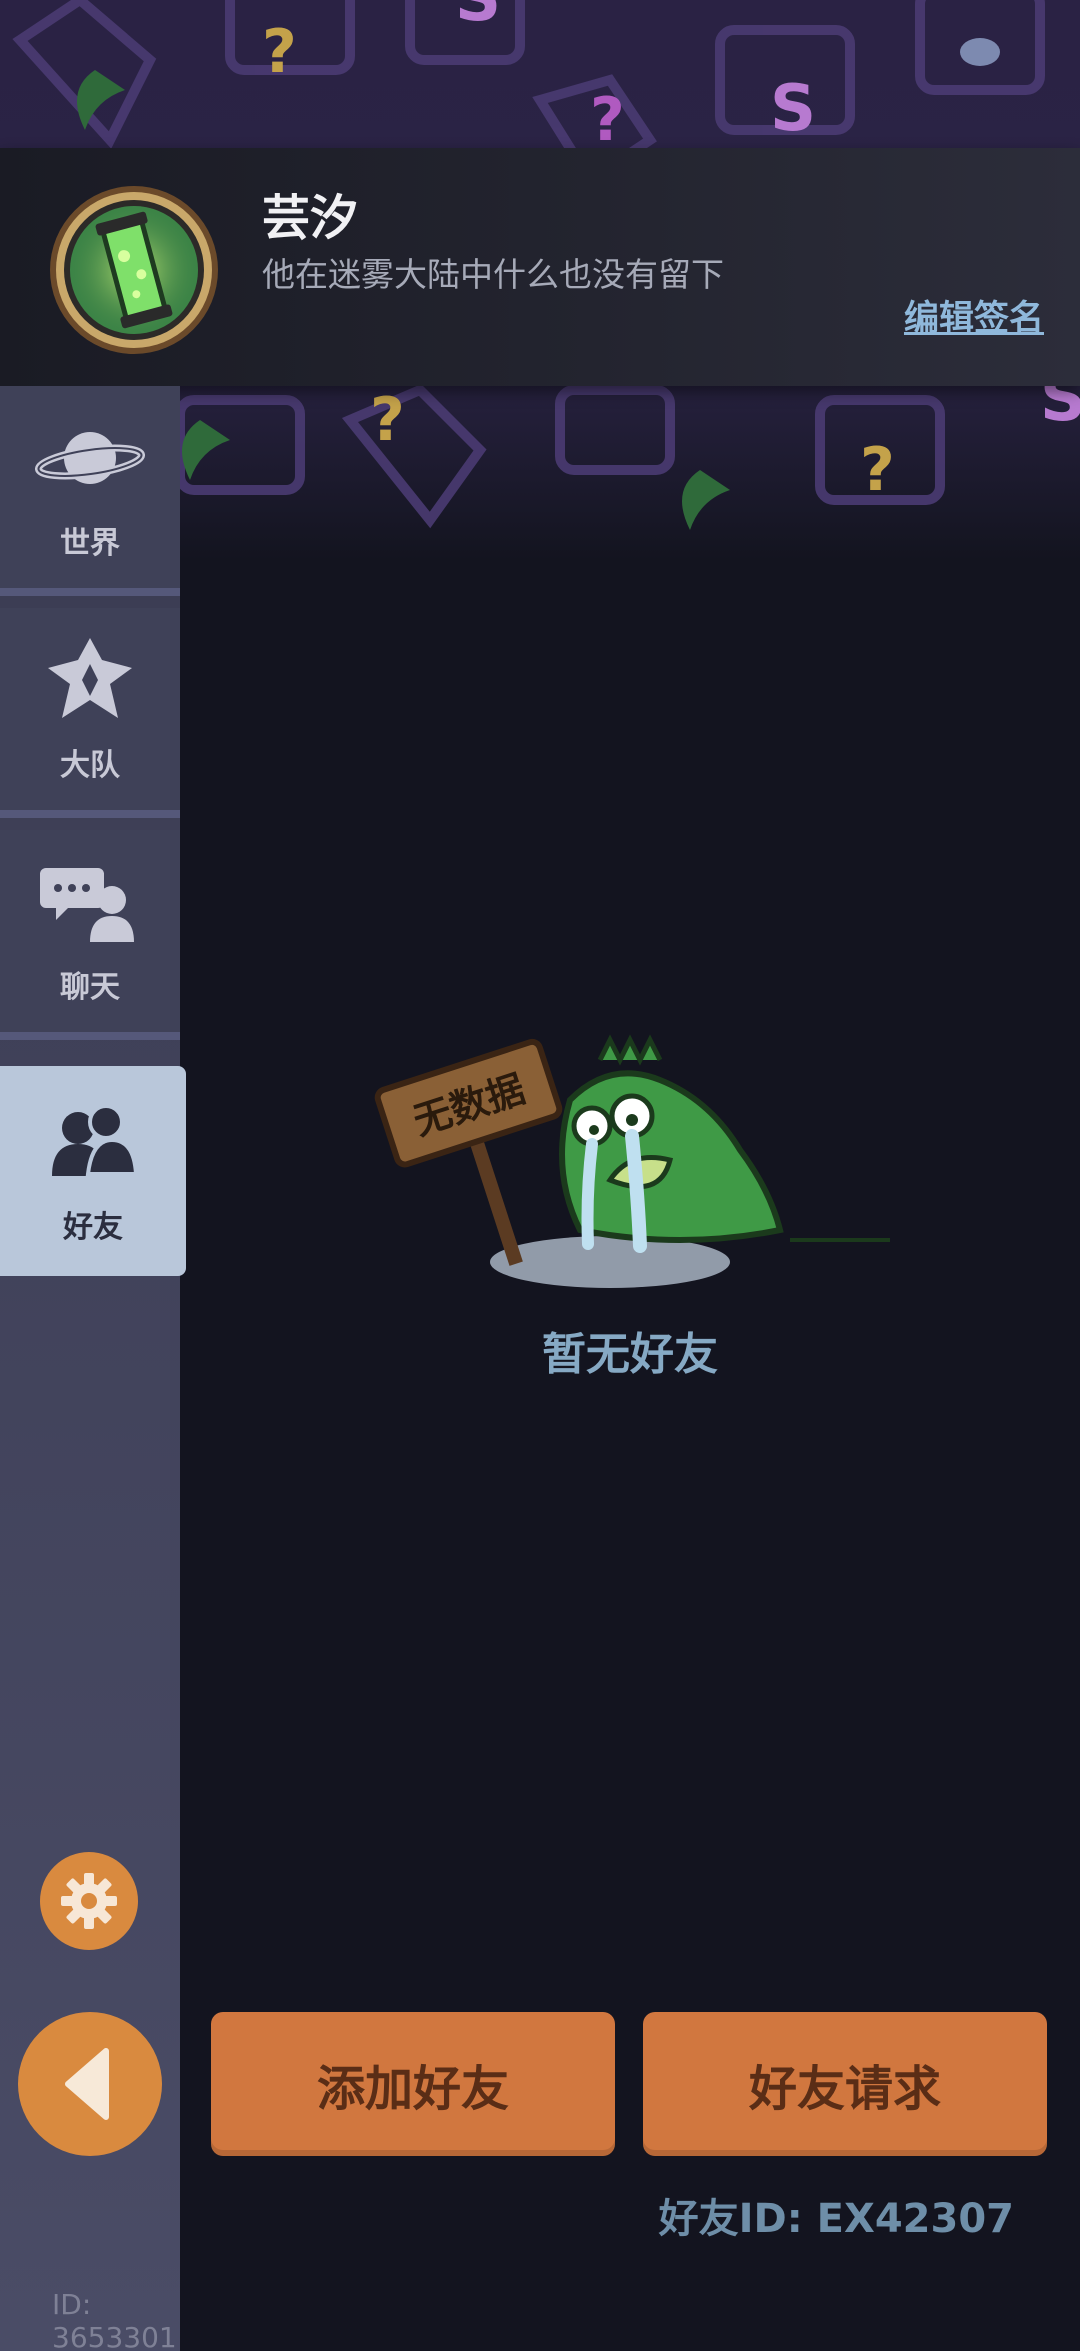 This screenshot has height=2351, width=1080. I want to click on back-arrow-icon, so click(87, 2084).